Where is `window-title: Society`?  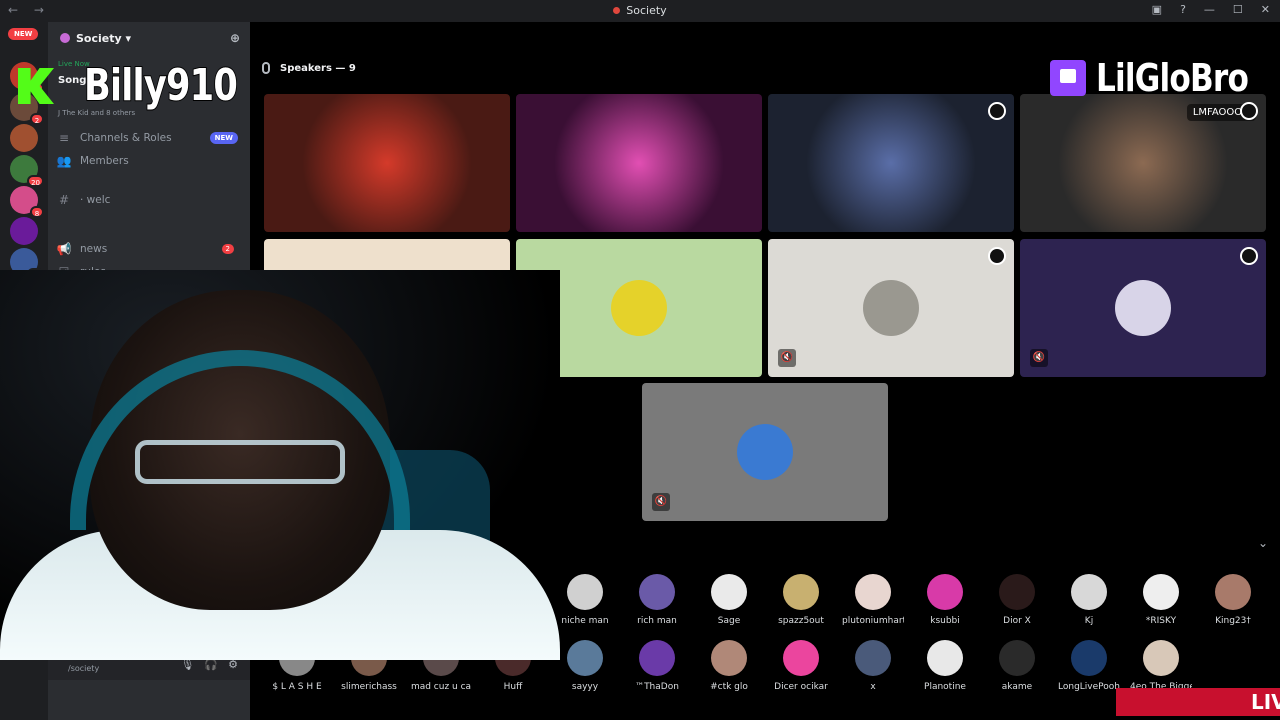 window-title: Society is located at coordinates (640, 10).